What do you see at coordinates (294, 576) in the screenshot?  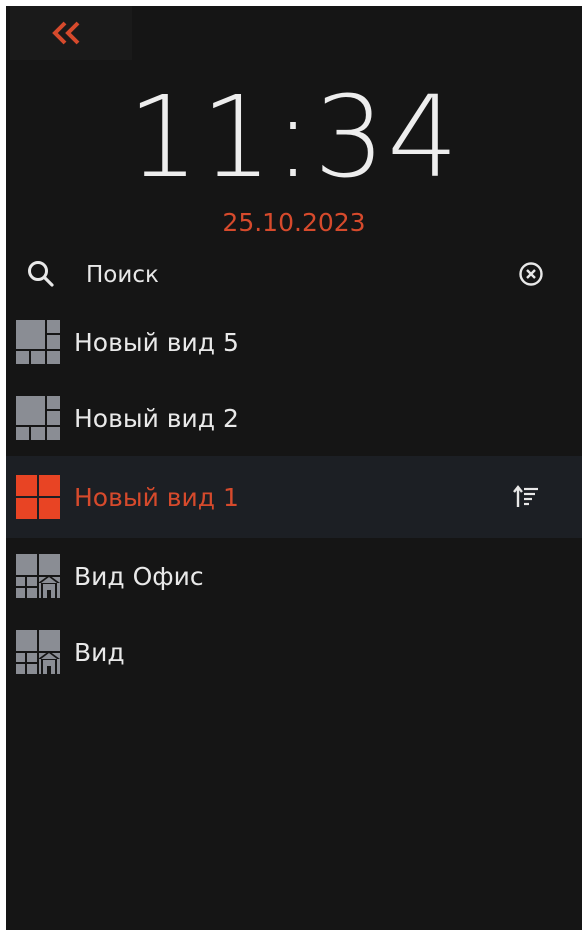 I see `view-item: Вид Офис` at bounding box center [294, 576].